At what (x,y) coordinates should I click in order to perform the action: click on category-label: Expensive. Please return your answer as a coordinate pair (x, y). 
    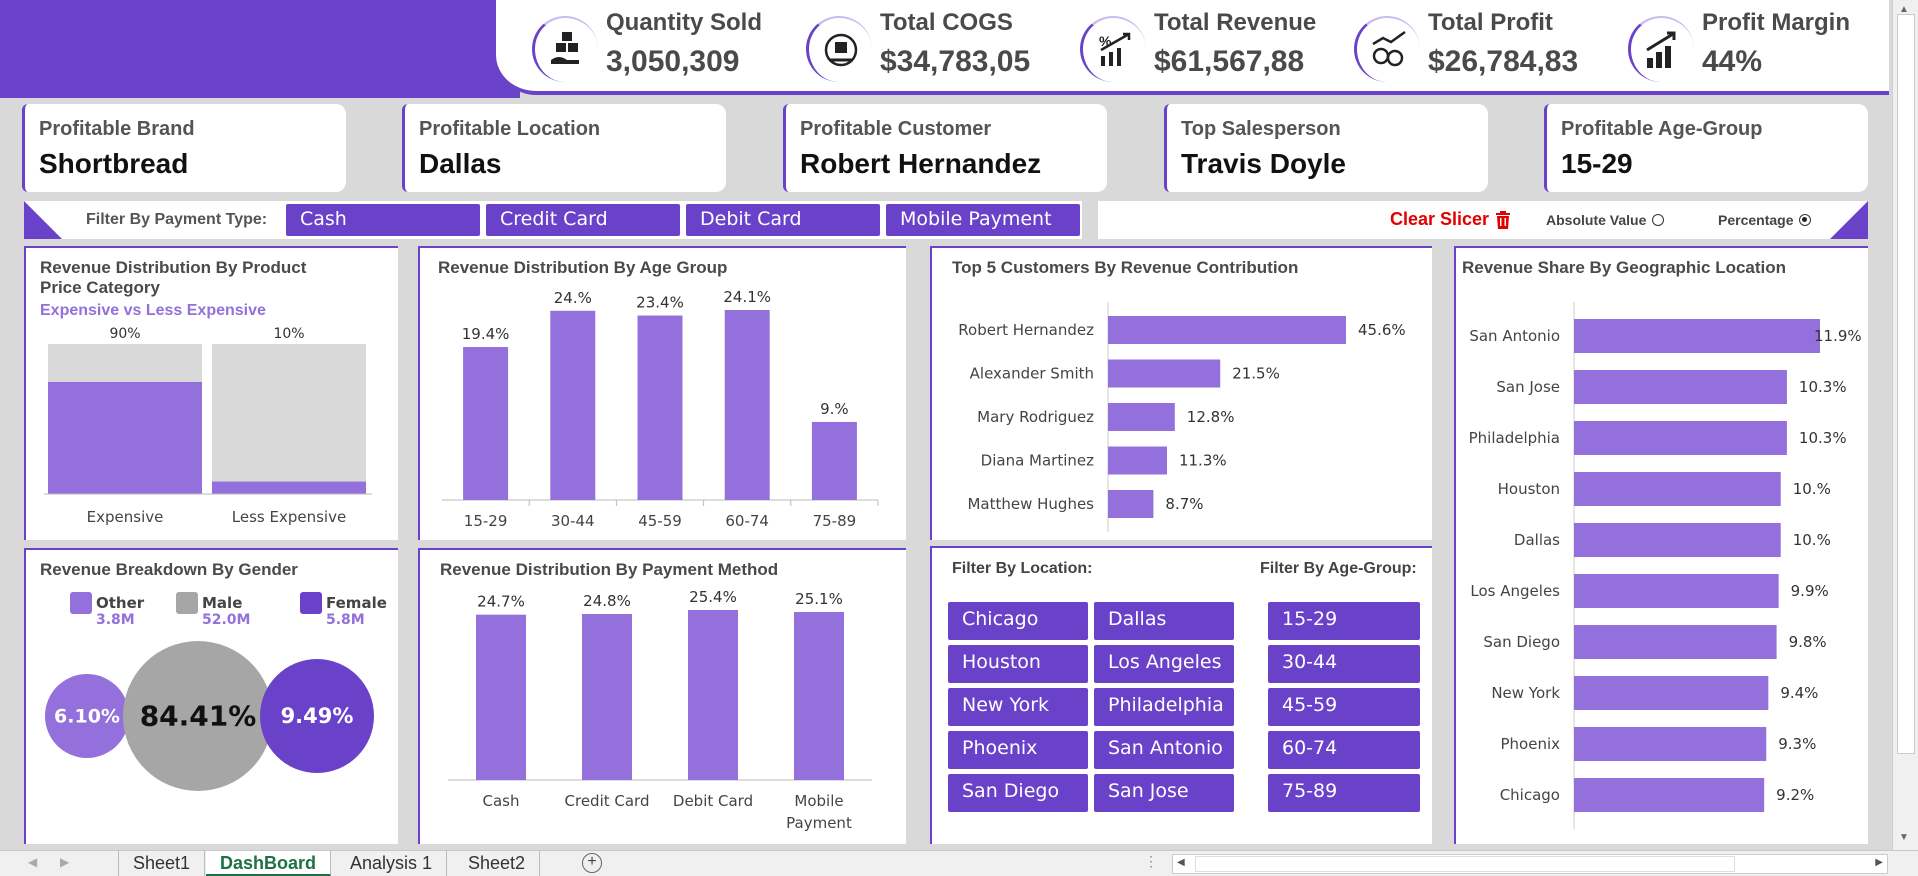
    Looking at the image, I should click on (125, 517).